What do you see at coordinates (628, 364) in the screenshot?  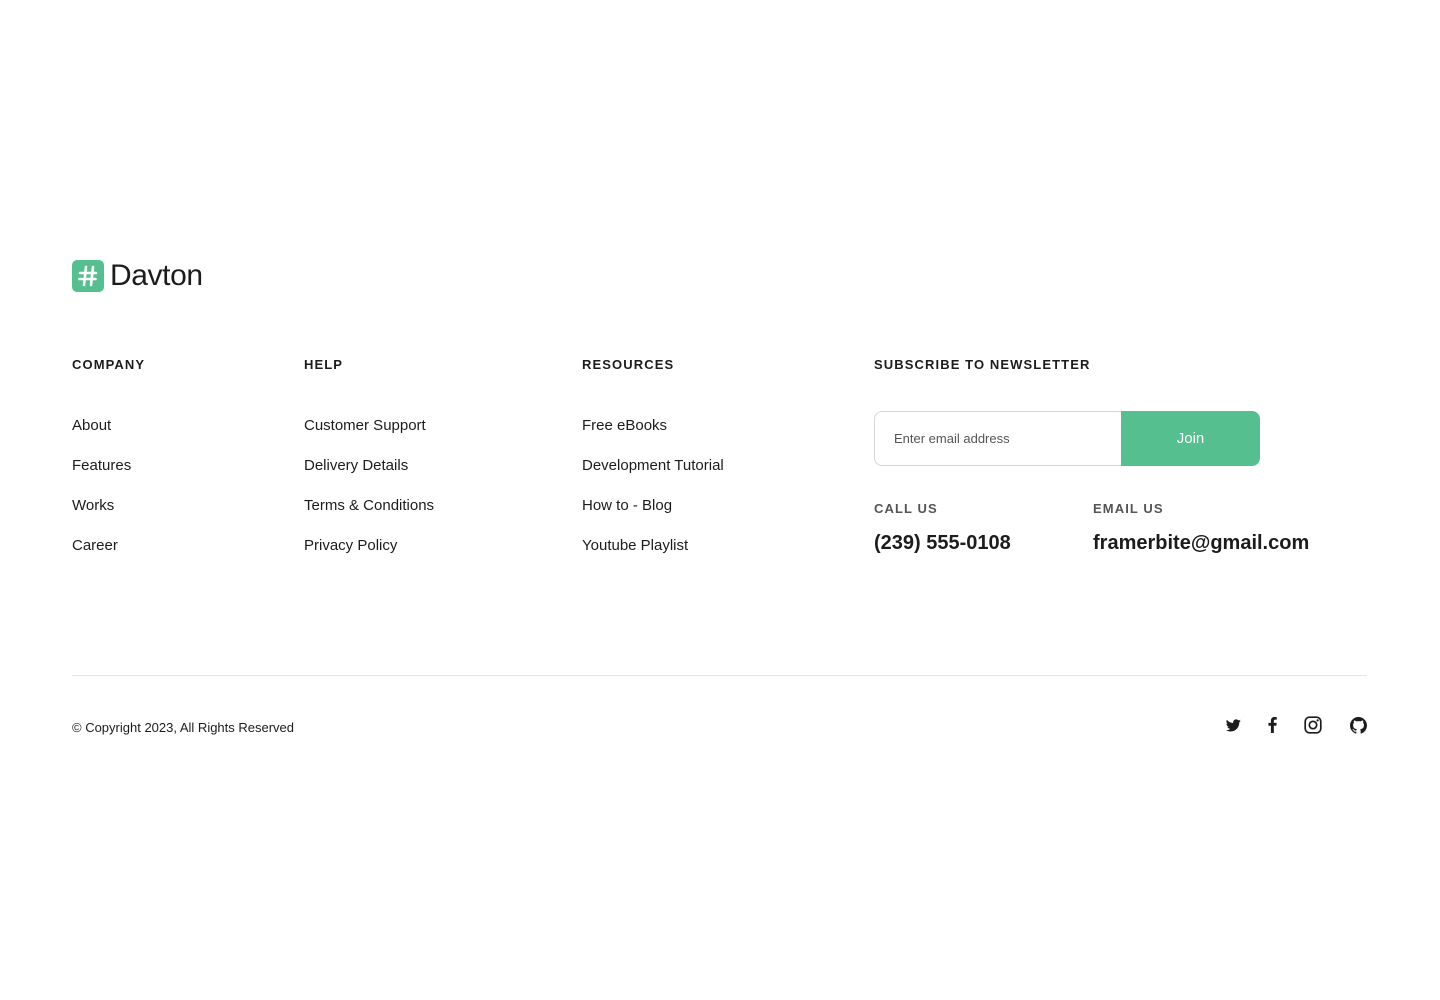 I see `column-heading-resources: RESOURCES` at bounding box center [628, 364].